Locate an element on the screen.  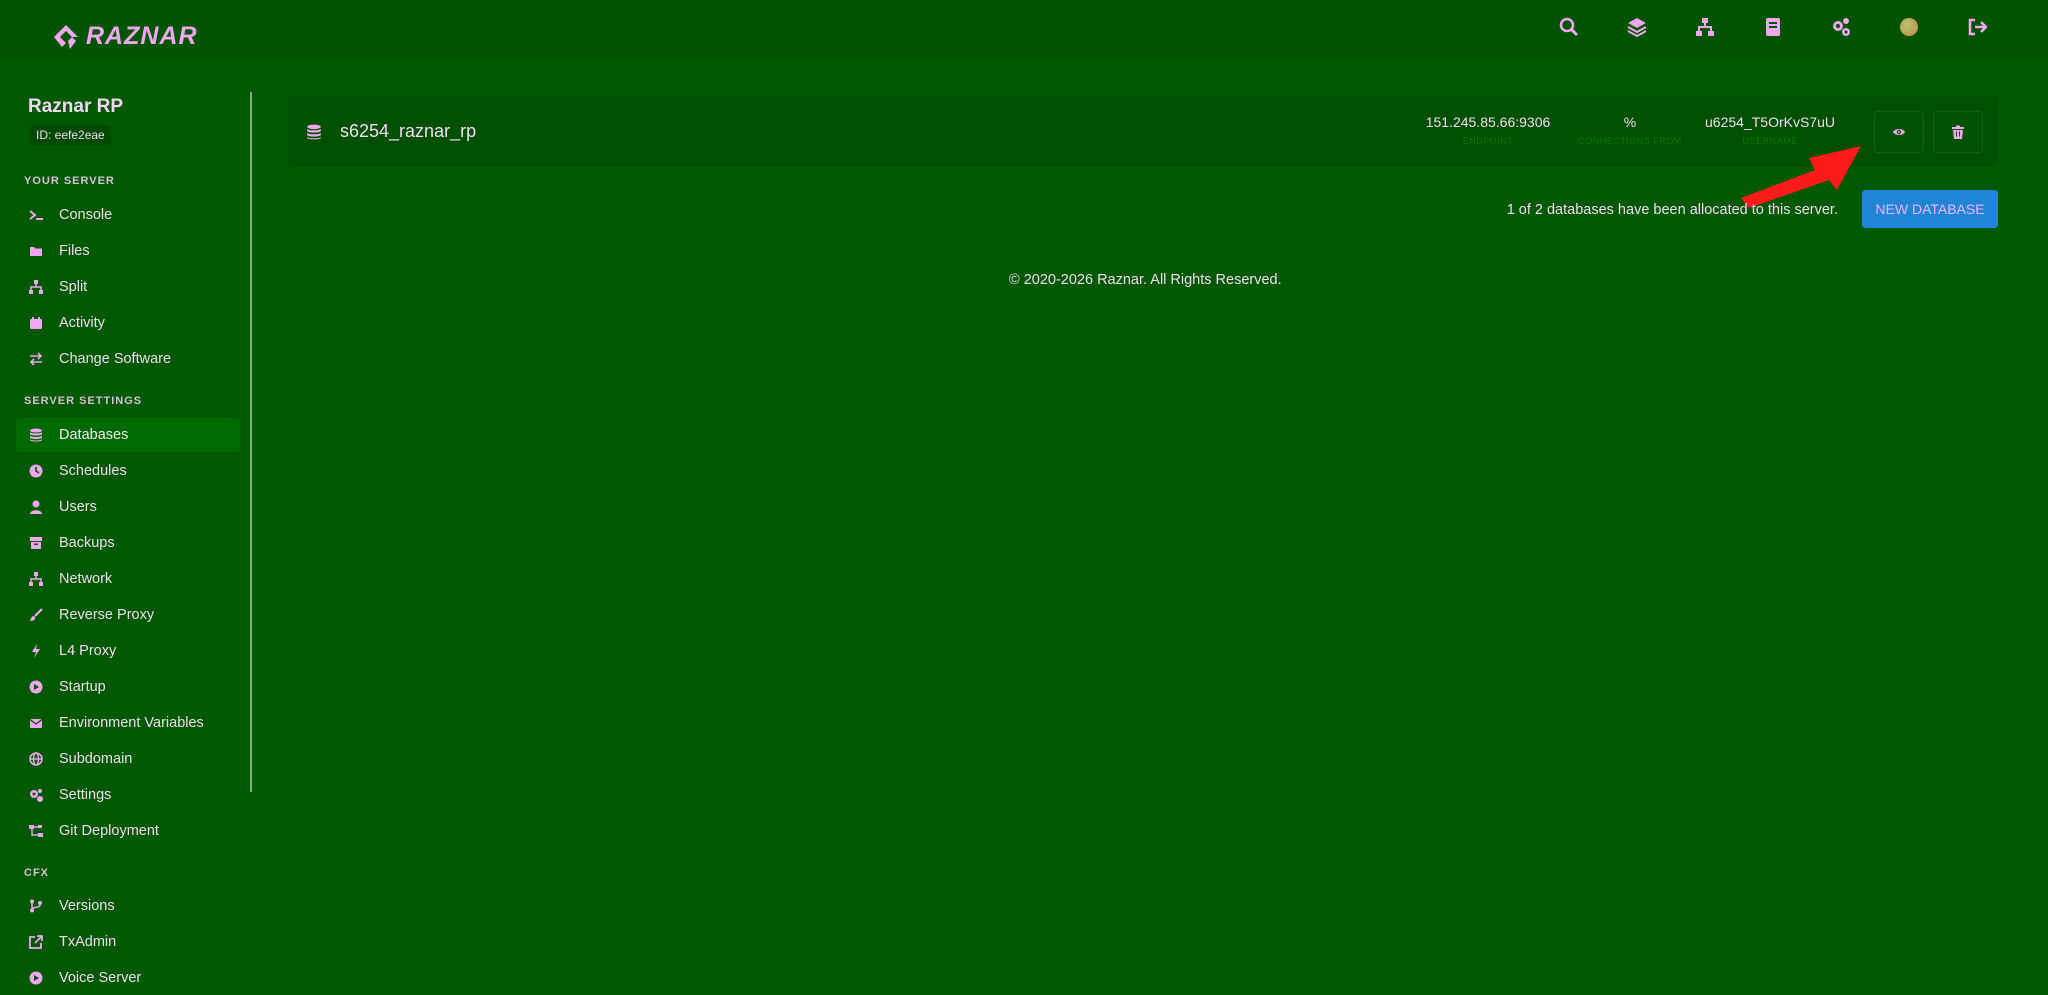
sidebar-item-console: Console is located at coordinates (128, 215).